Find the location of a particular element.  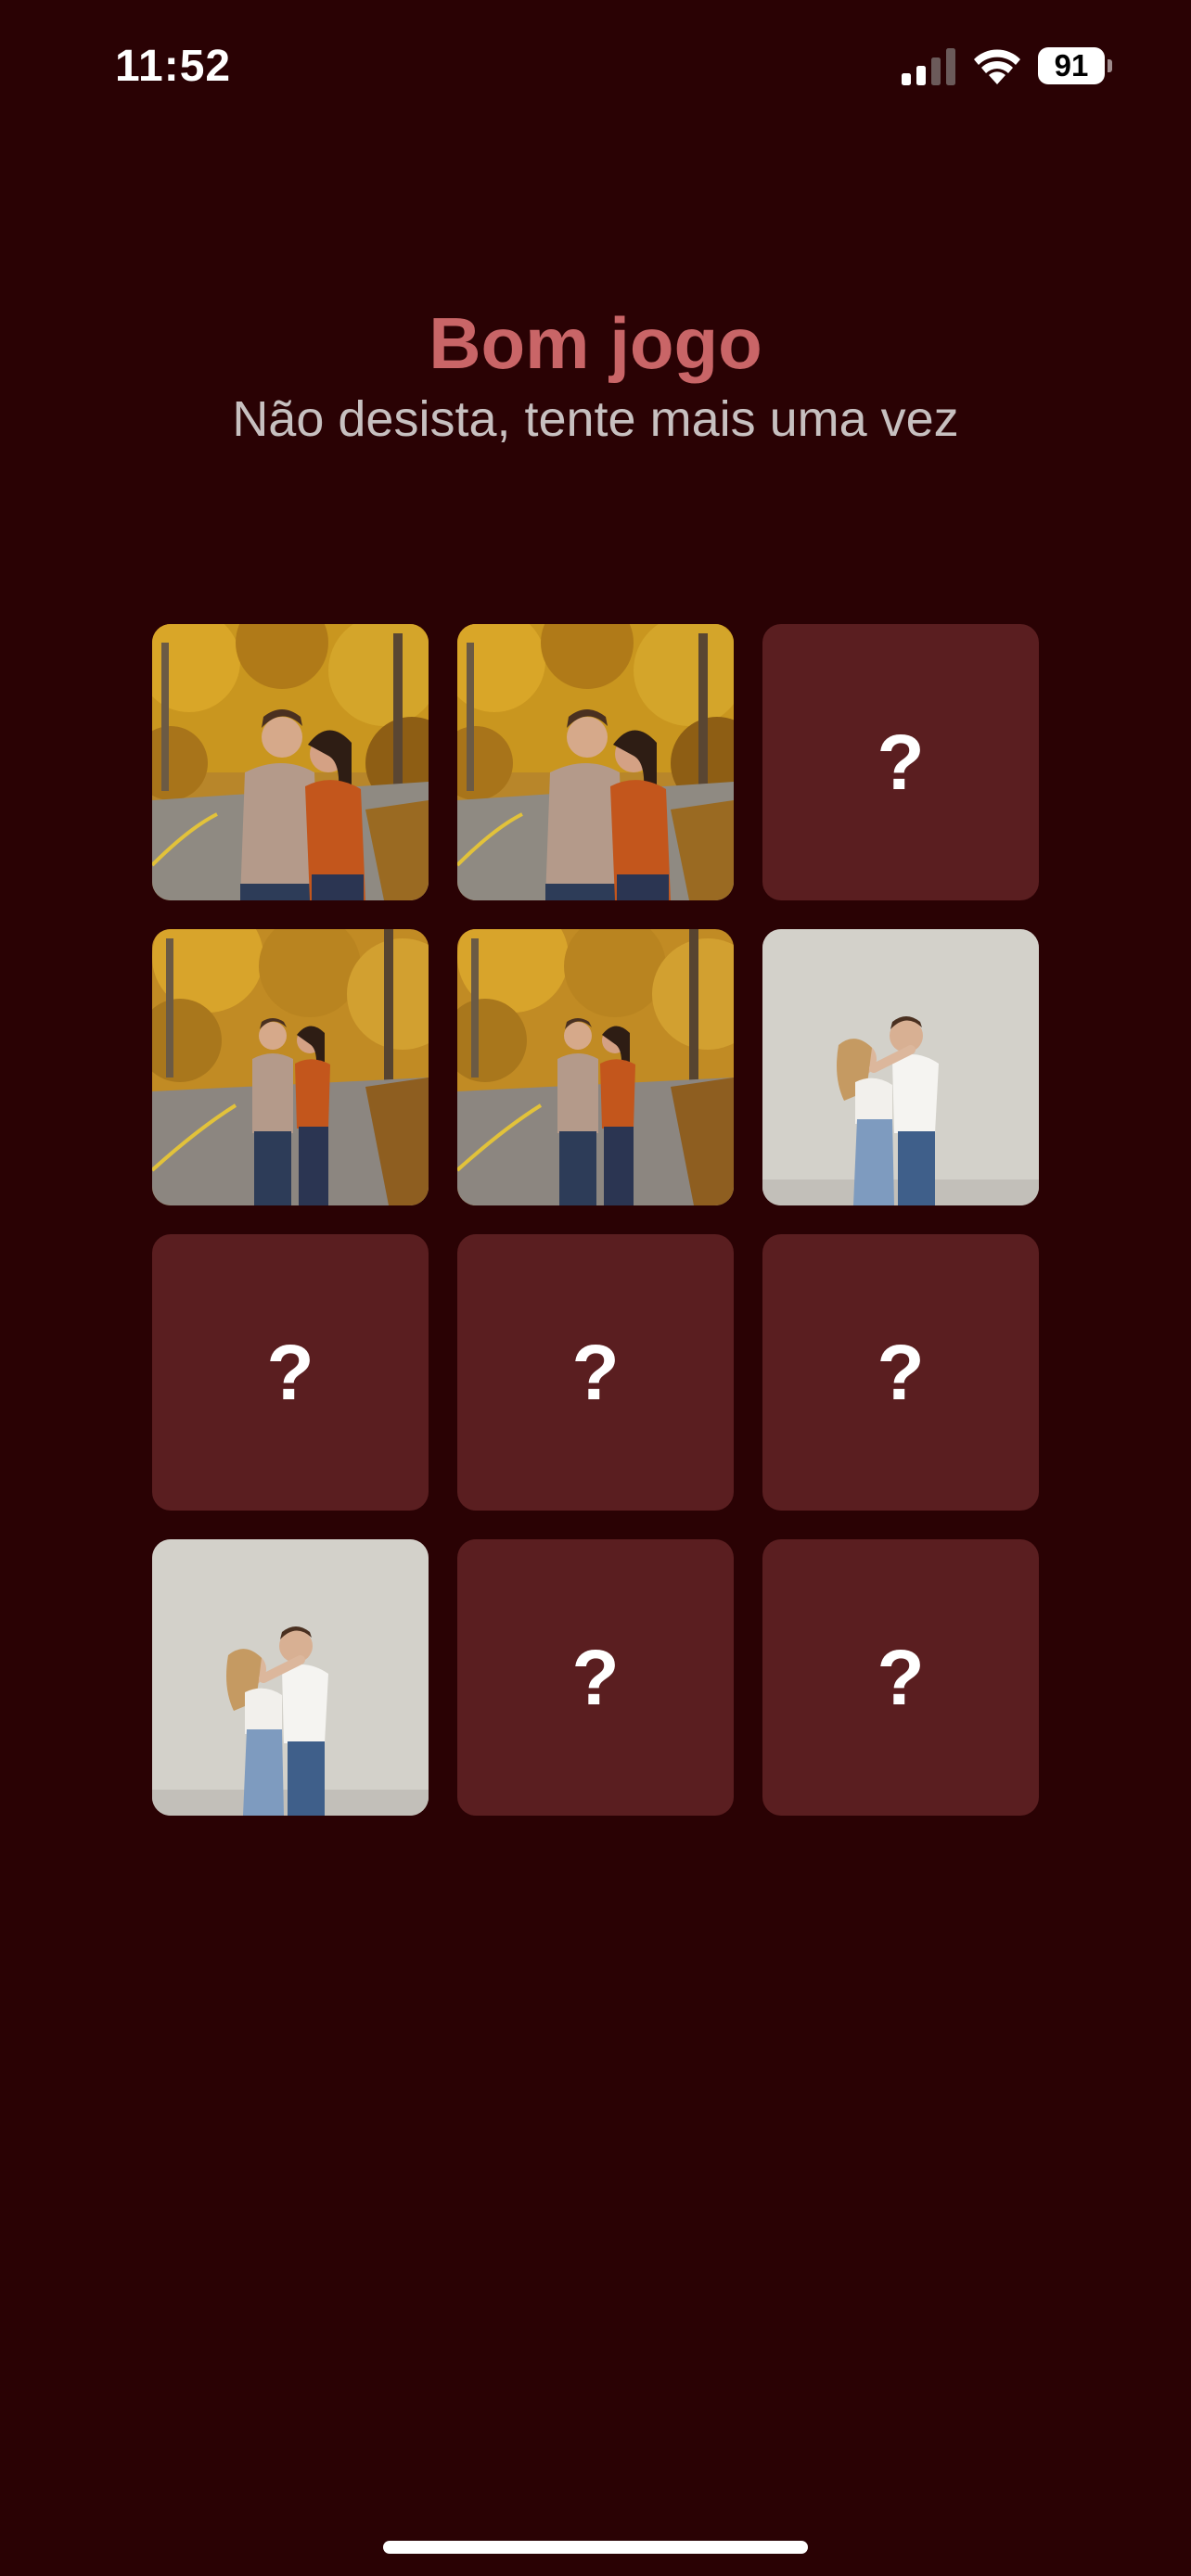

status-time: 11:52 is located at coordinates (173, 66).